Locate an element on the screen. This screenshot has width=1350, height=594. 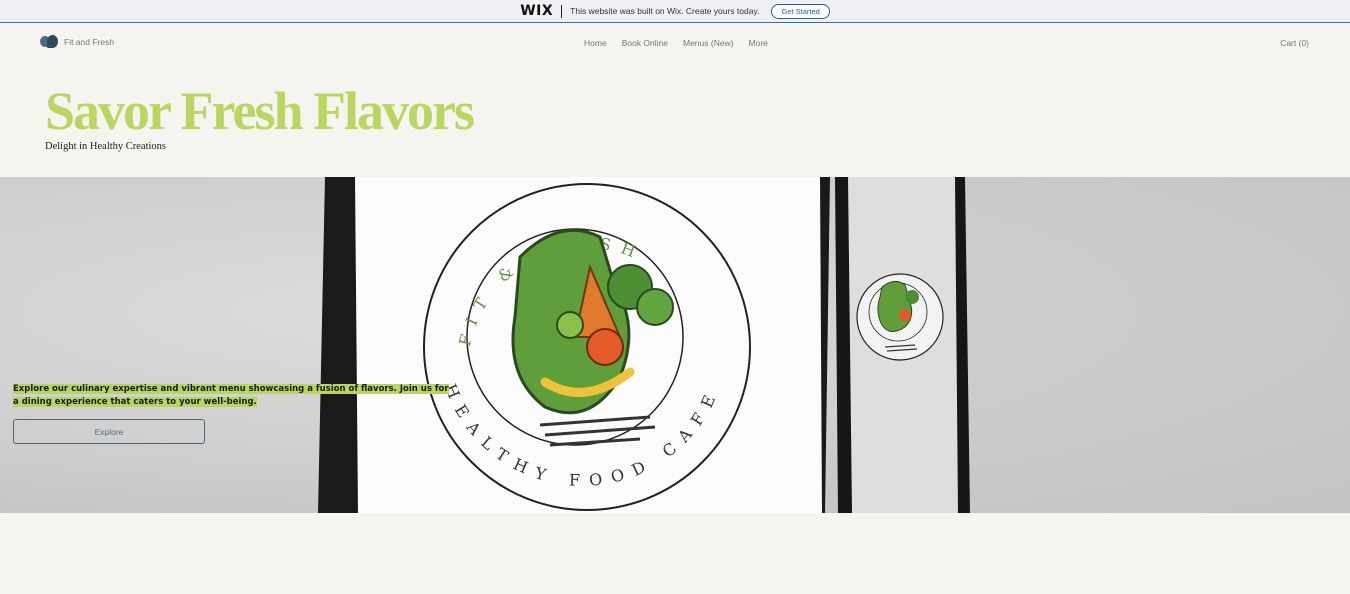
nav-item-more: More is located at coordinates (758, 43).